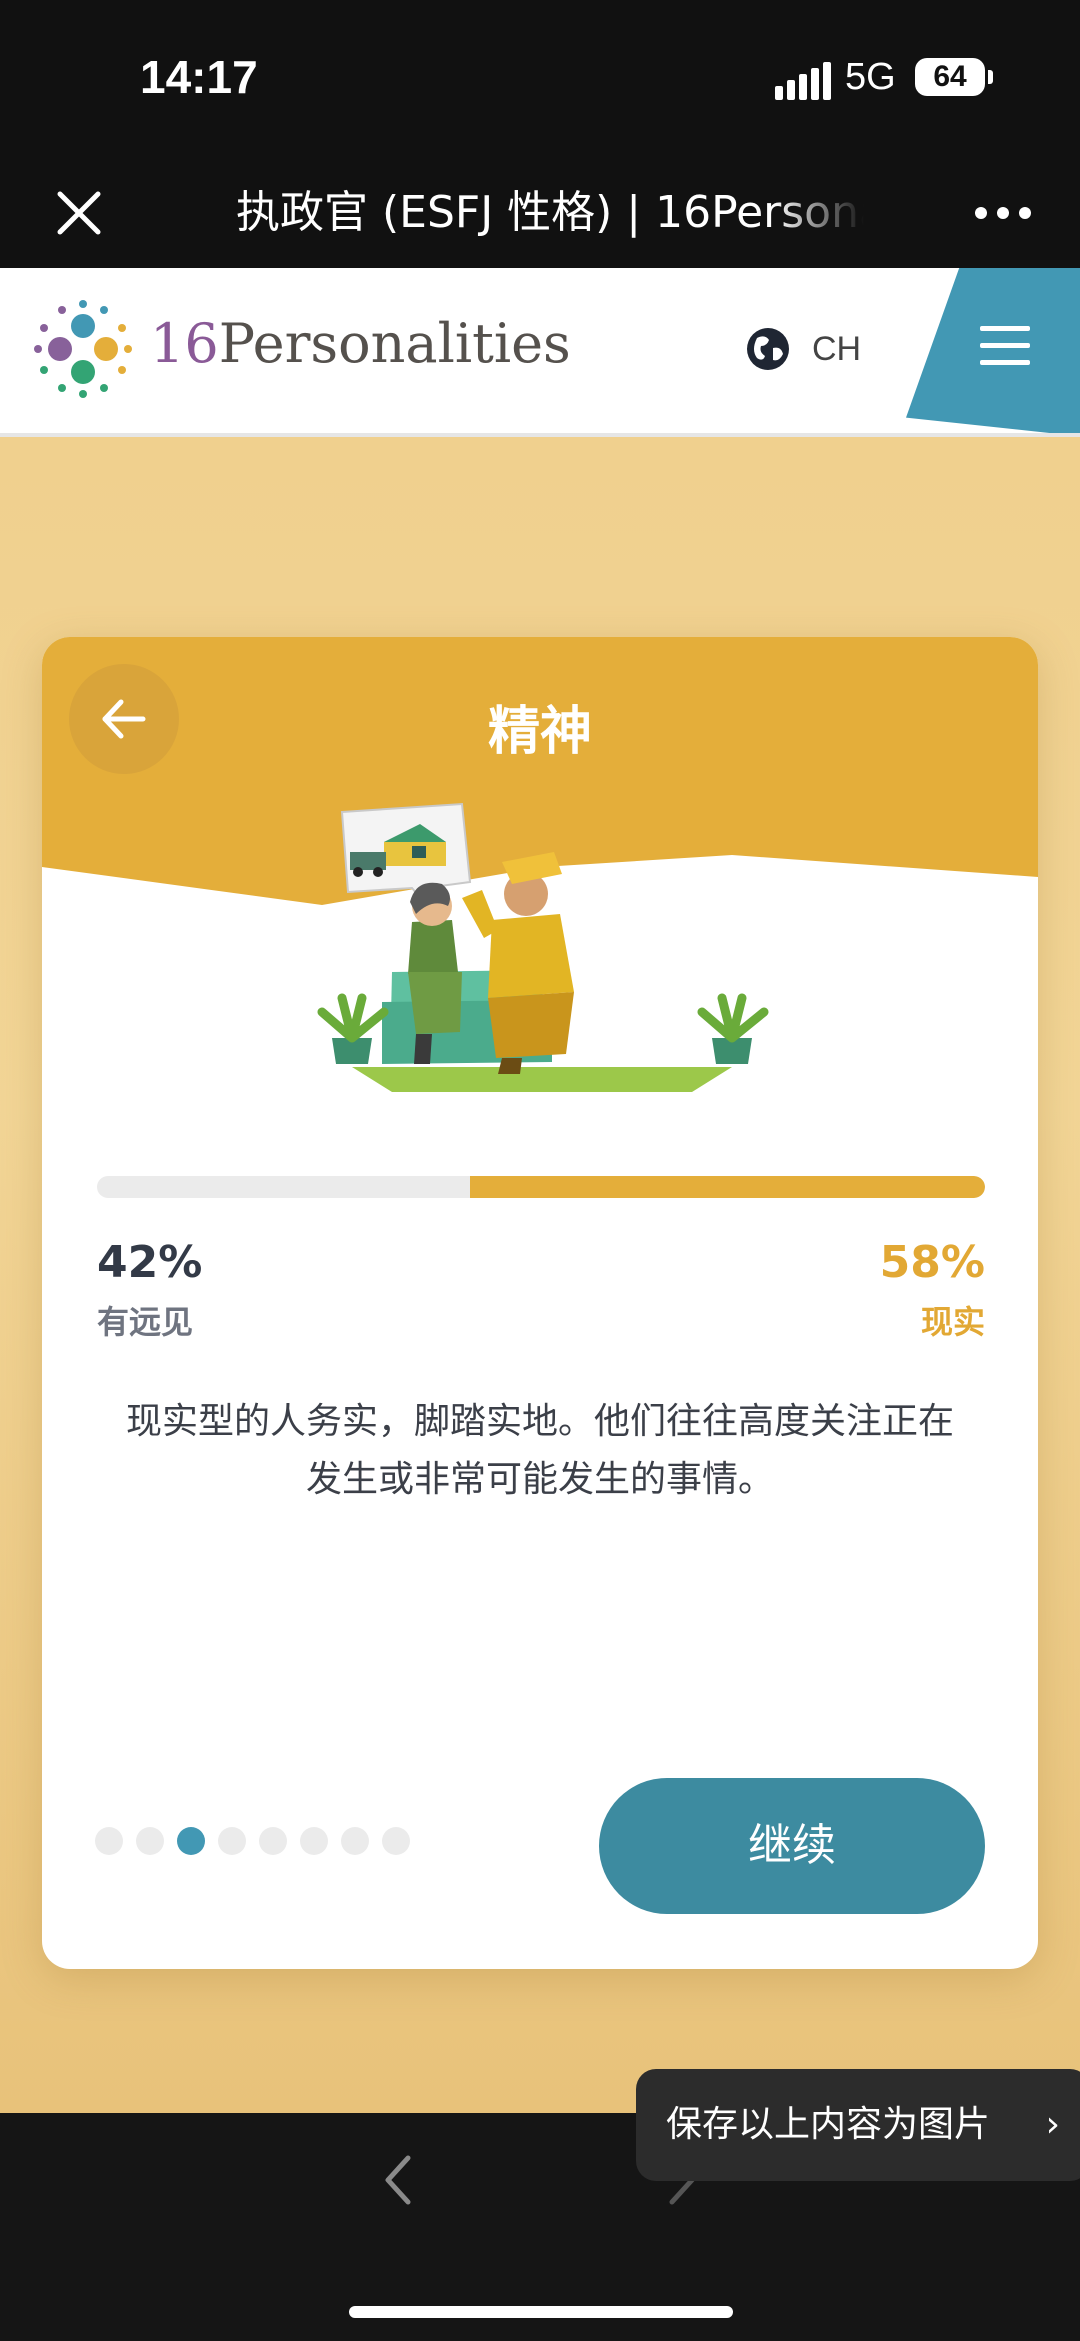 This screenshot has width=1080, height=2341. I want to click on trait-progress-fill, so click(727, 1187).